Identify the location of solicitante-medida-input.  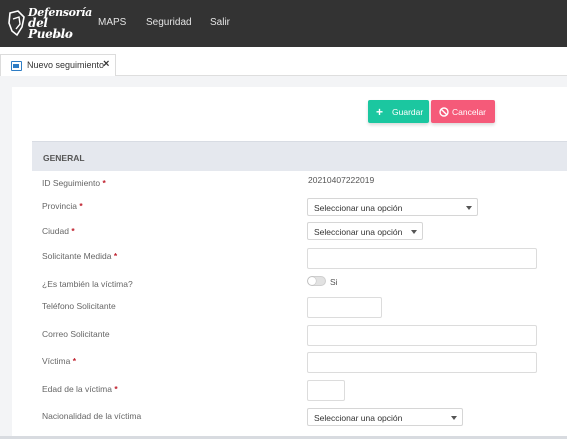
(422, 258).